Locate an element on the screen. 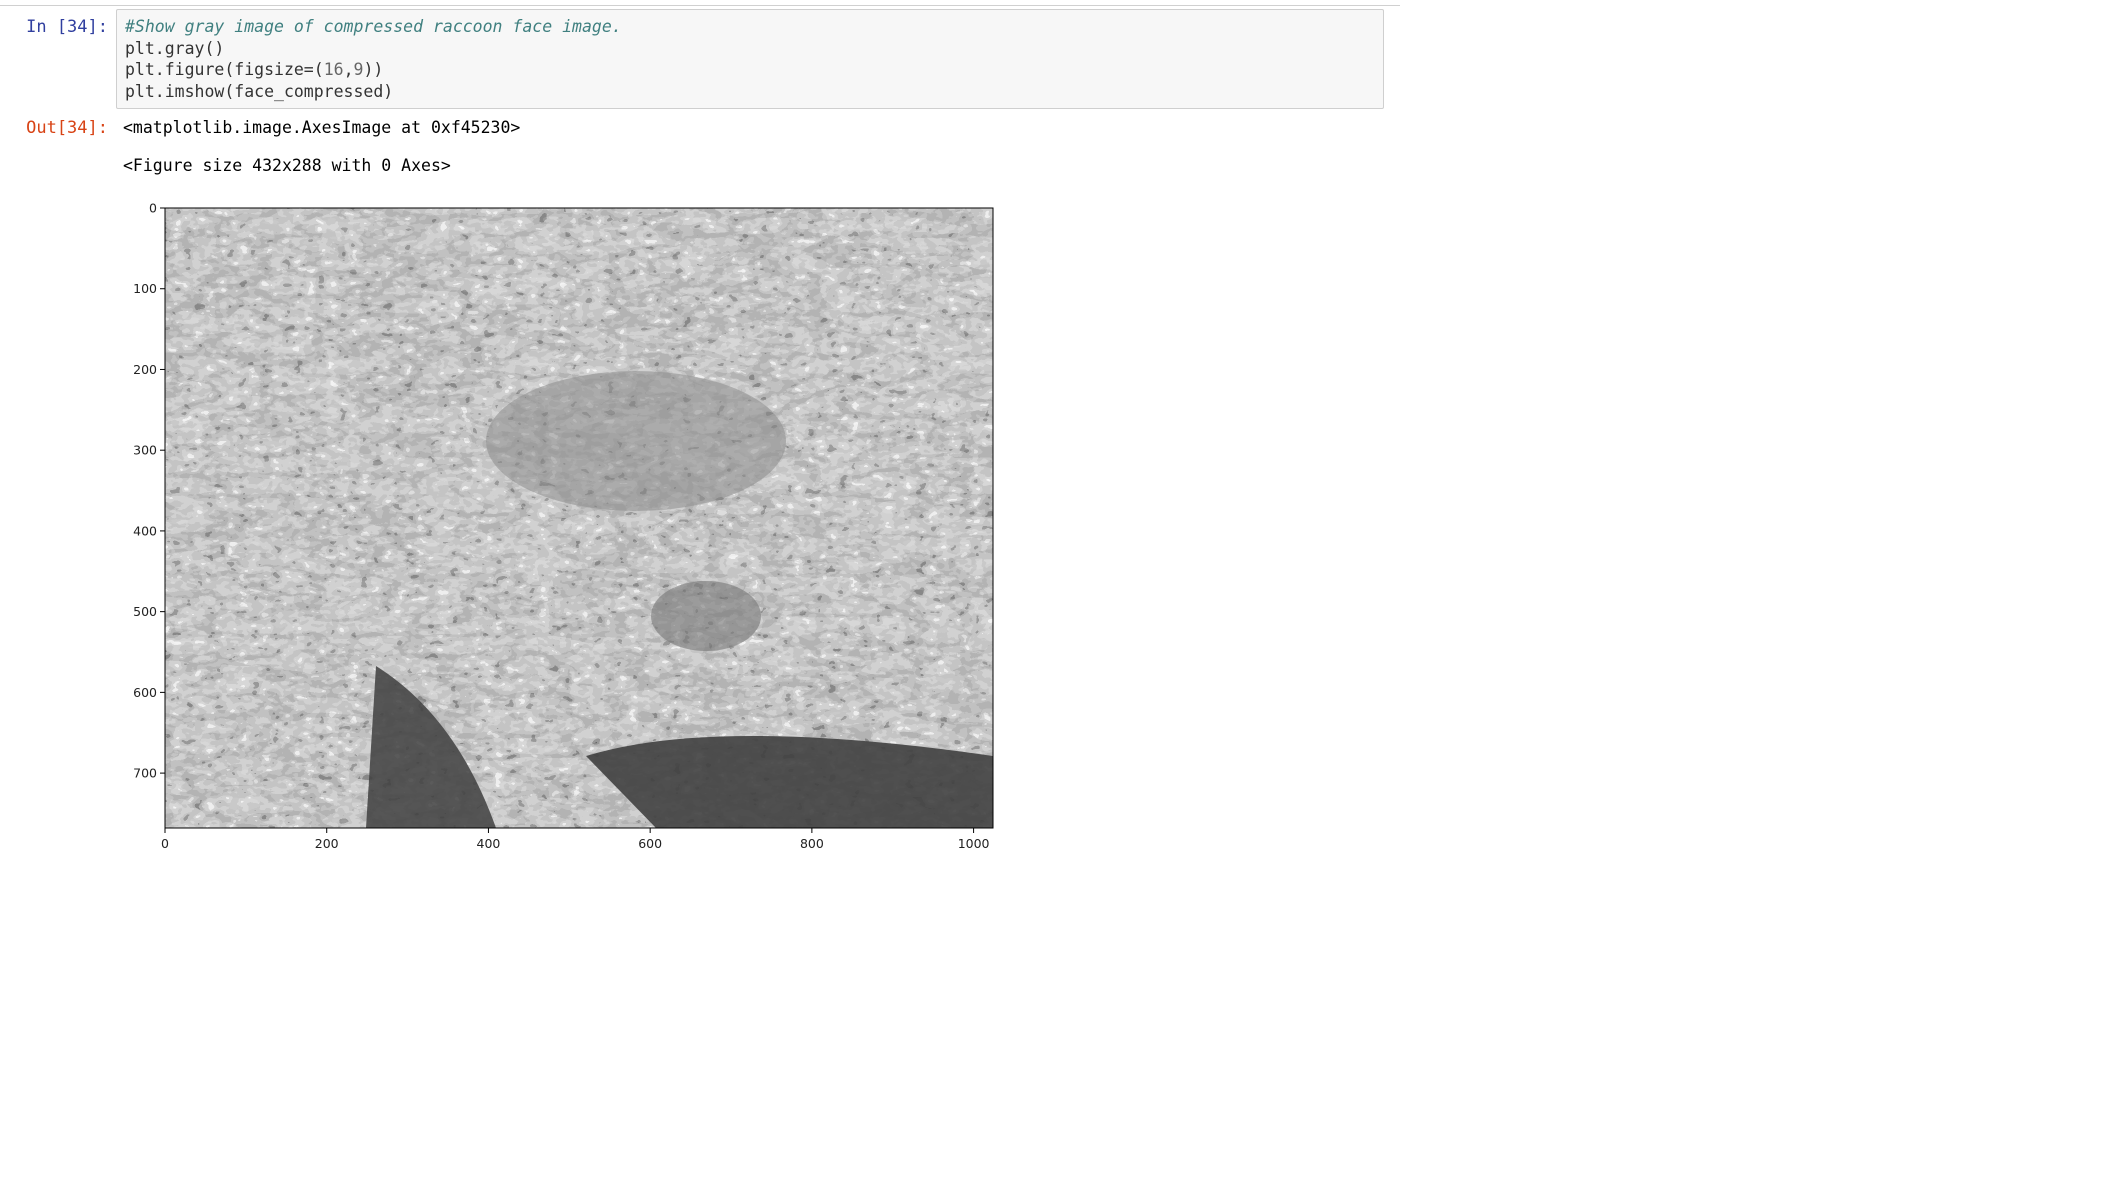  y-axis: 0 100 200 300 400 500 600 700 is located at coordinates (149, 491).